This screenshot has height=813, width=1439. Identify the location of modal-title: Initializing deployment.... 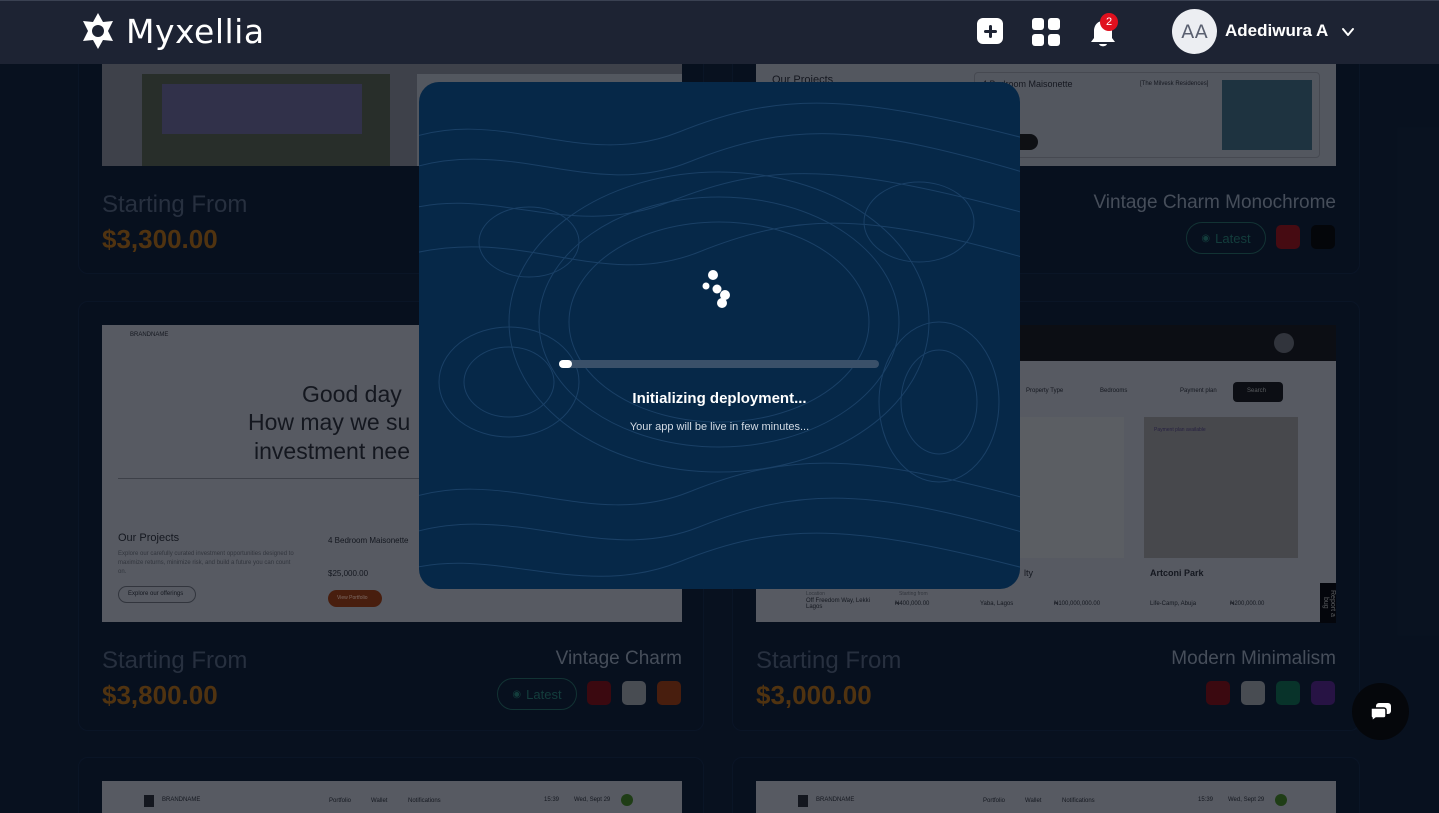
(719, 398).